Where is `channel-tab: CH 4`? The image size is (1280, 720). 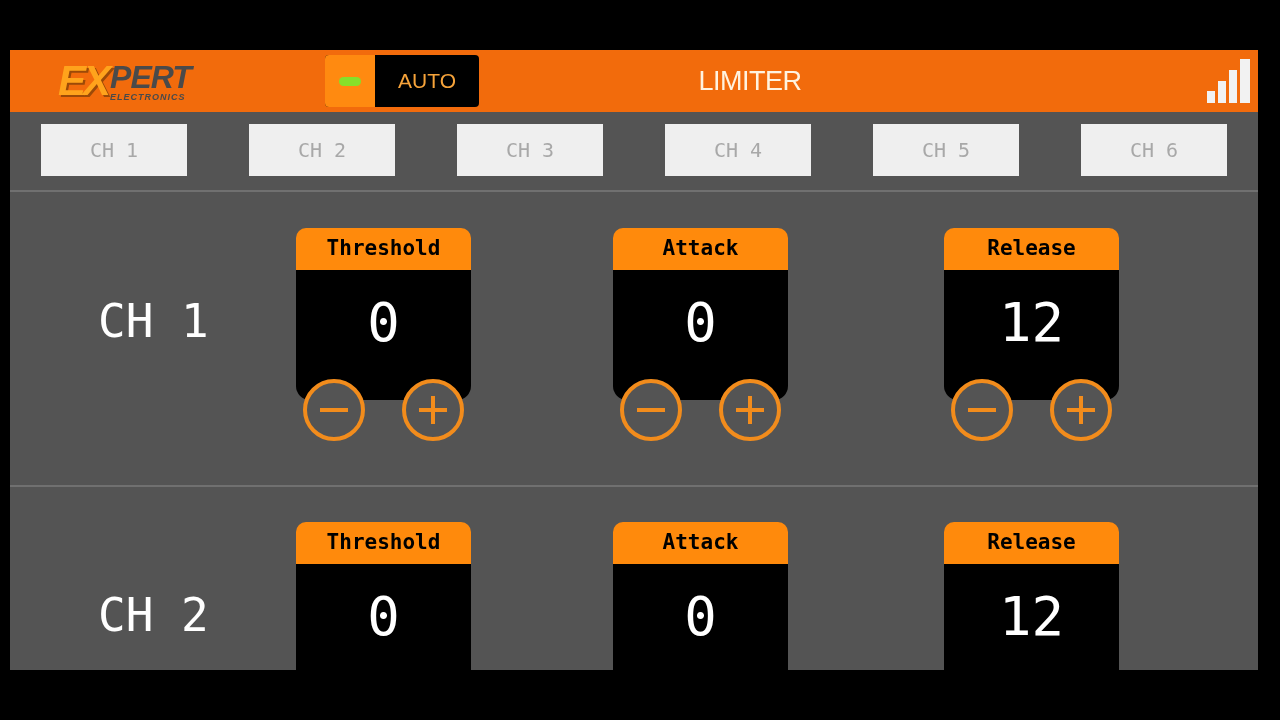
channel-tab: CH 4 is located at coordinates (738, 150).